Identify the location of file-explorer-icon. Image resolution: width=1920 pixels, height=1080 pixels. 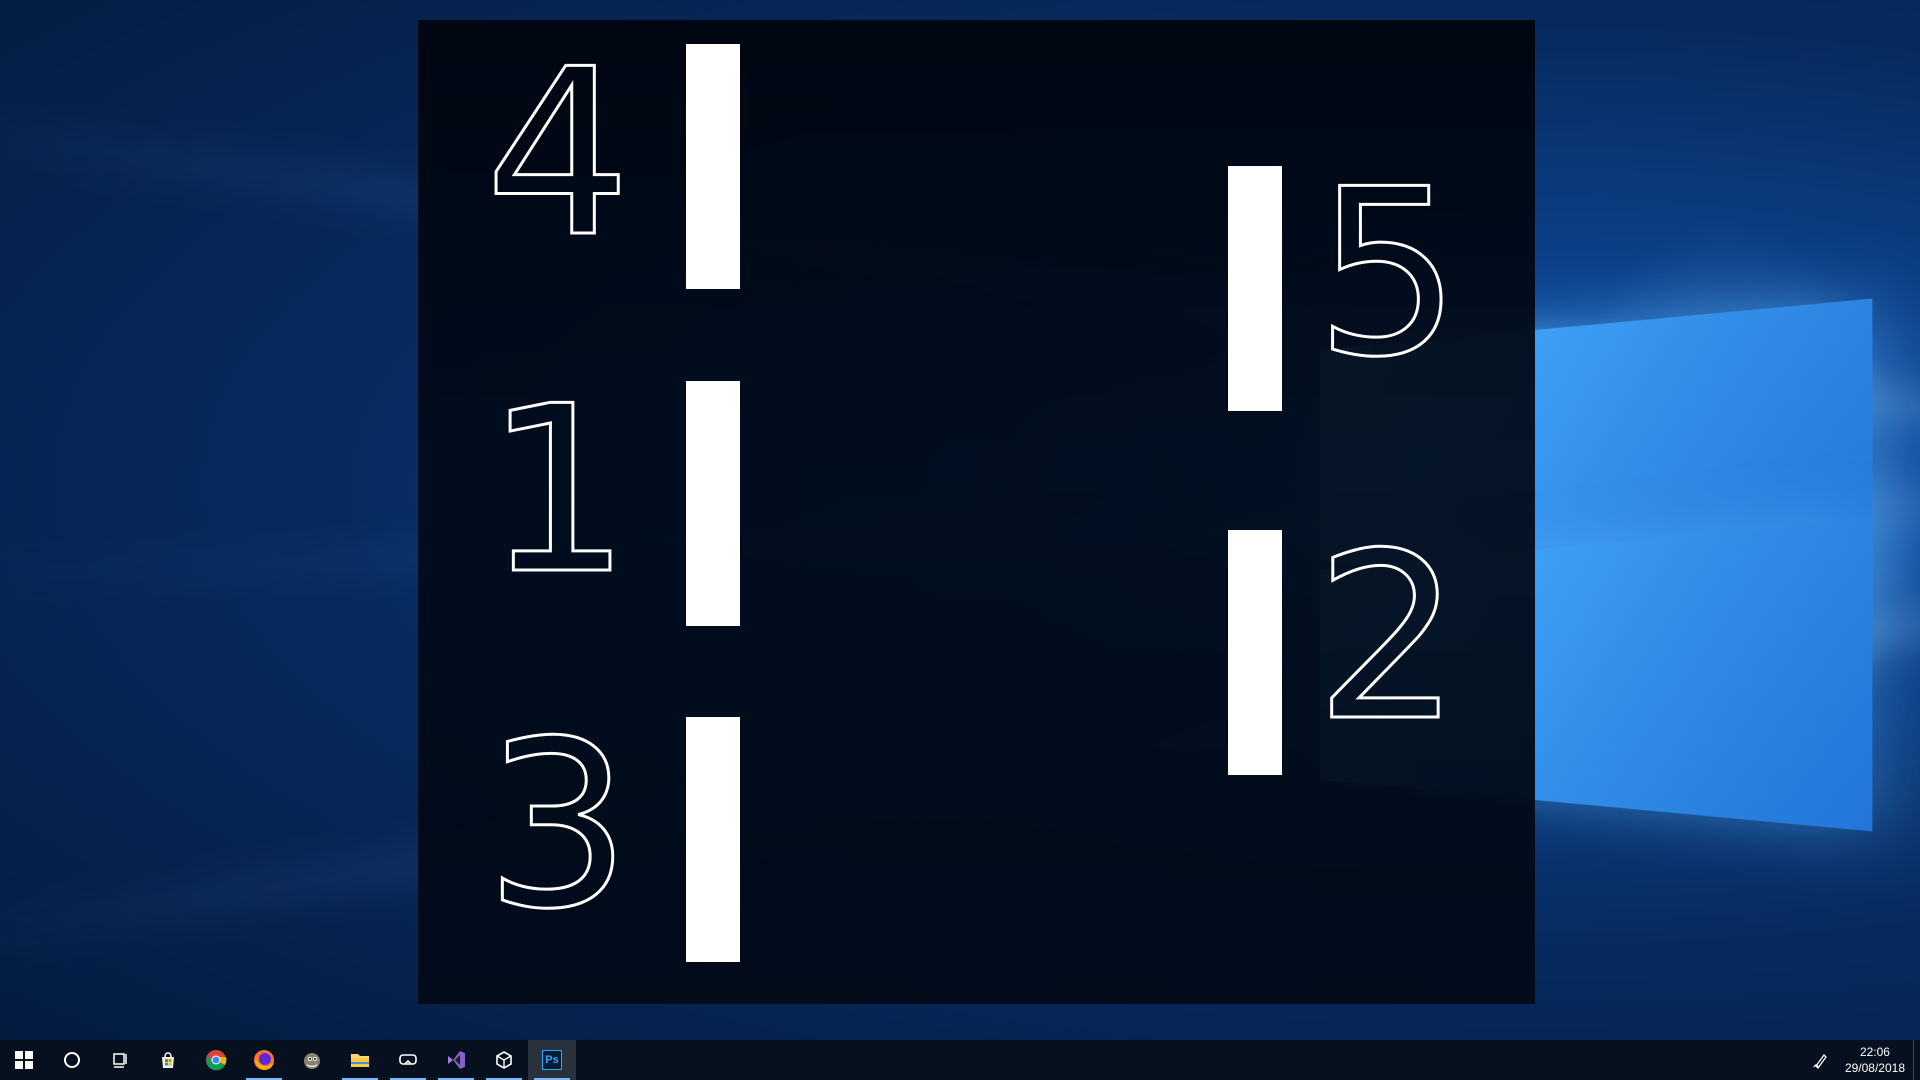
(360, 1060).